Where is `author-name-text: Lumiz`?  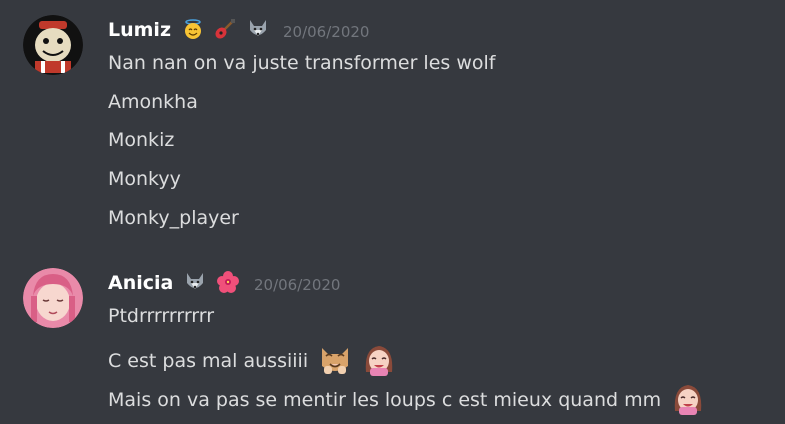 author-name-text: Lumiz is located at coordinates (140, 30).